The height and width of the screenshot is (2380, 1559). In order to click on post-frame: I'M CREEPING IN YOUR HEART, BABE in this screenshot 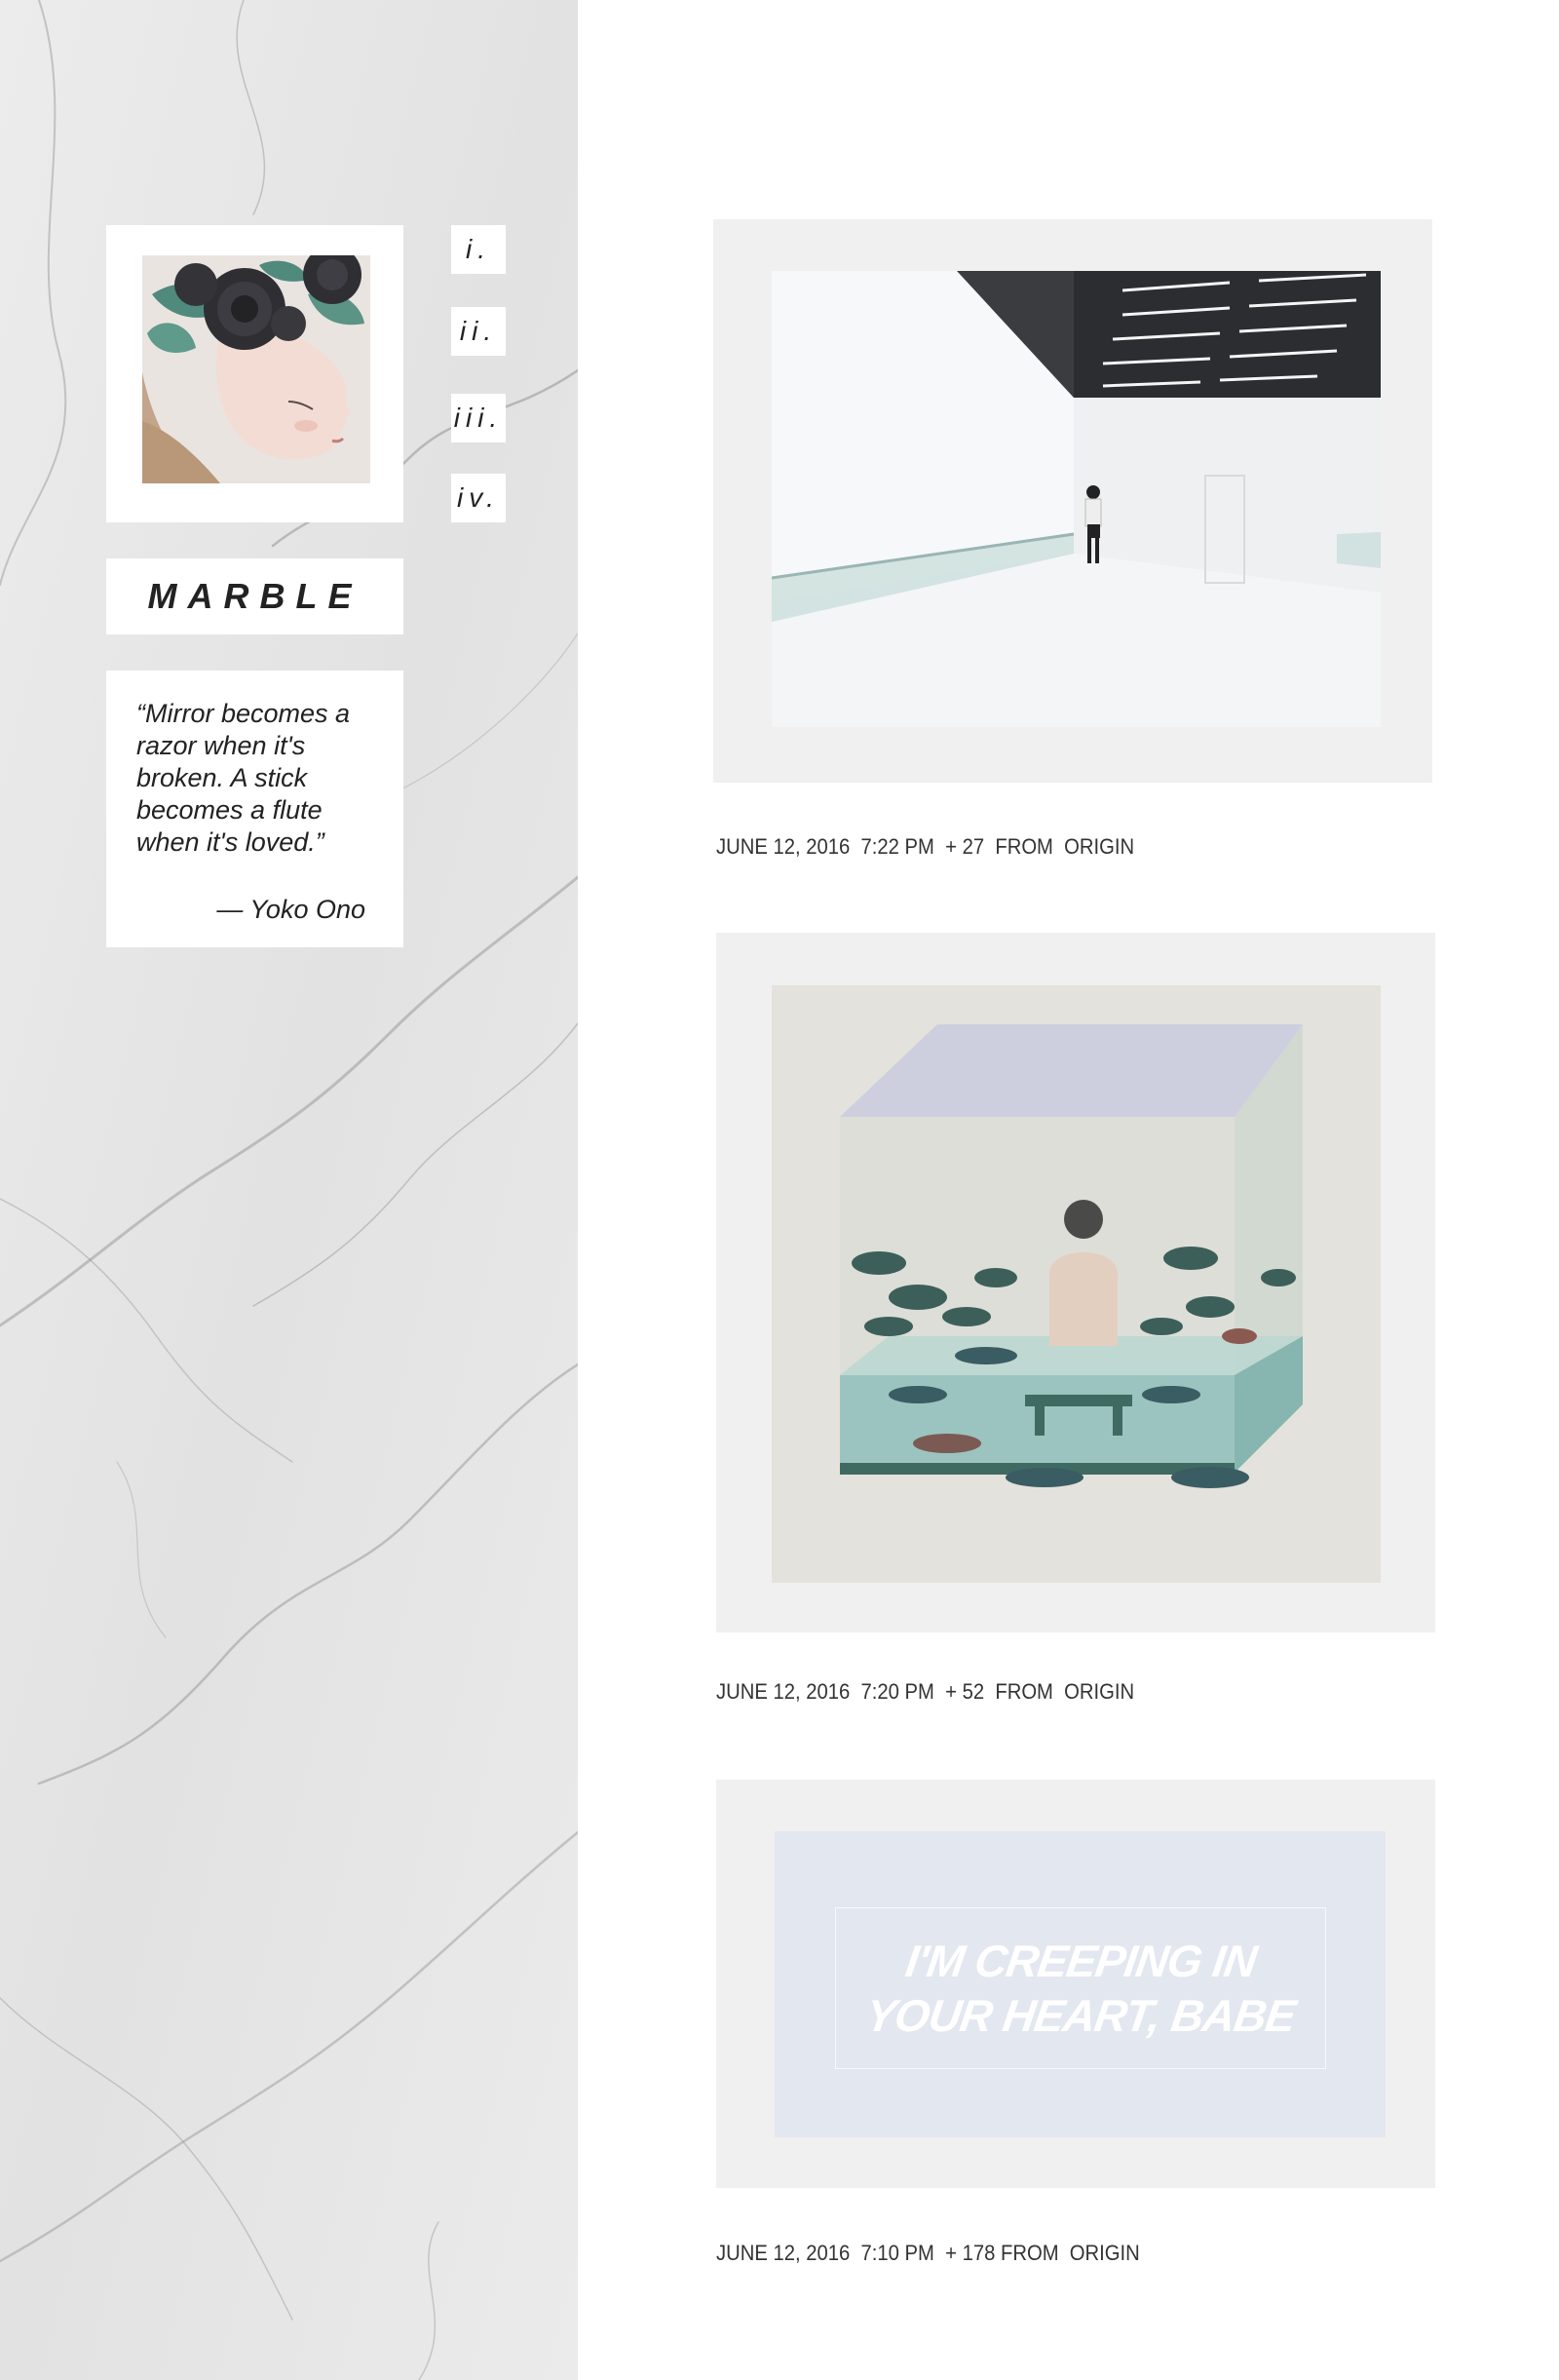, I will do `click(1075, 1984)`.